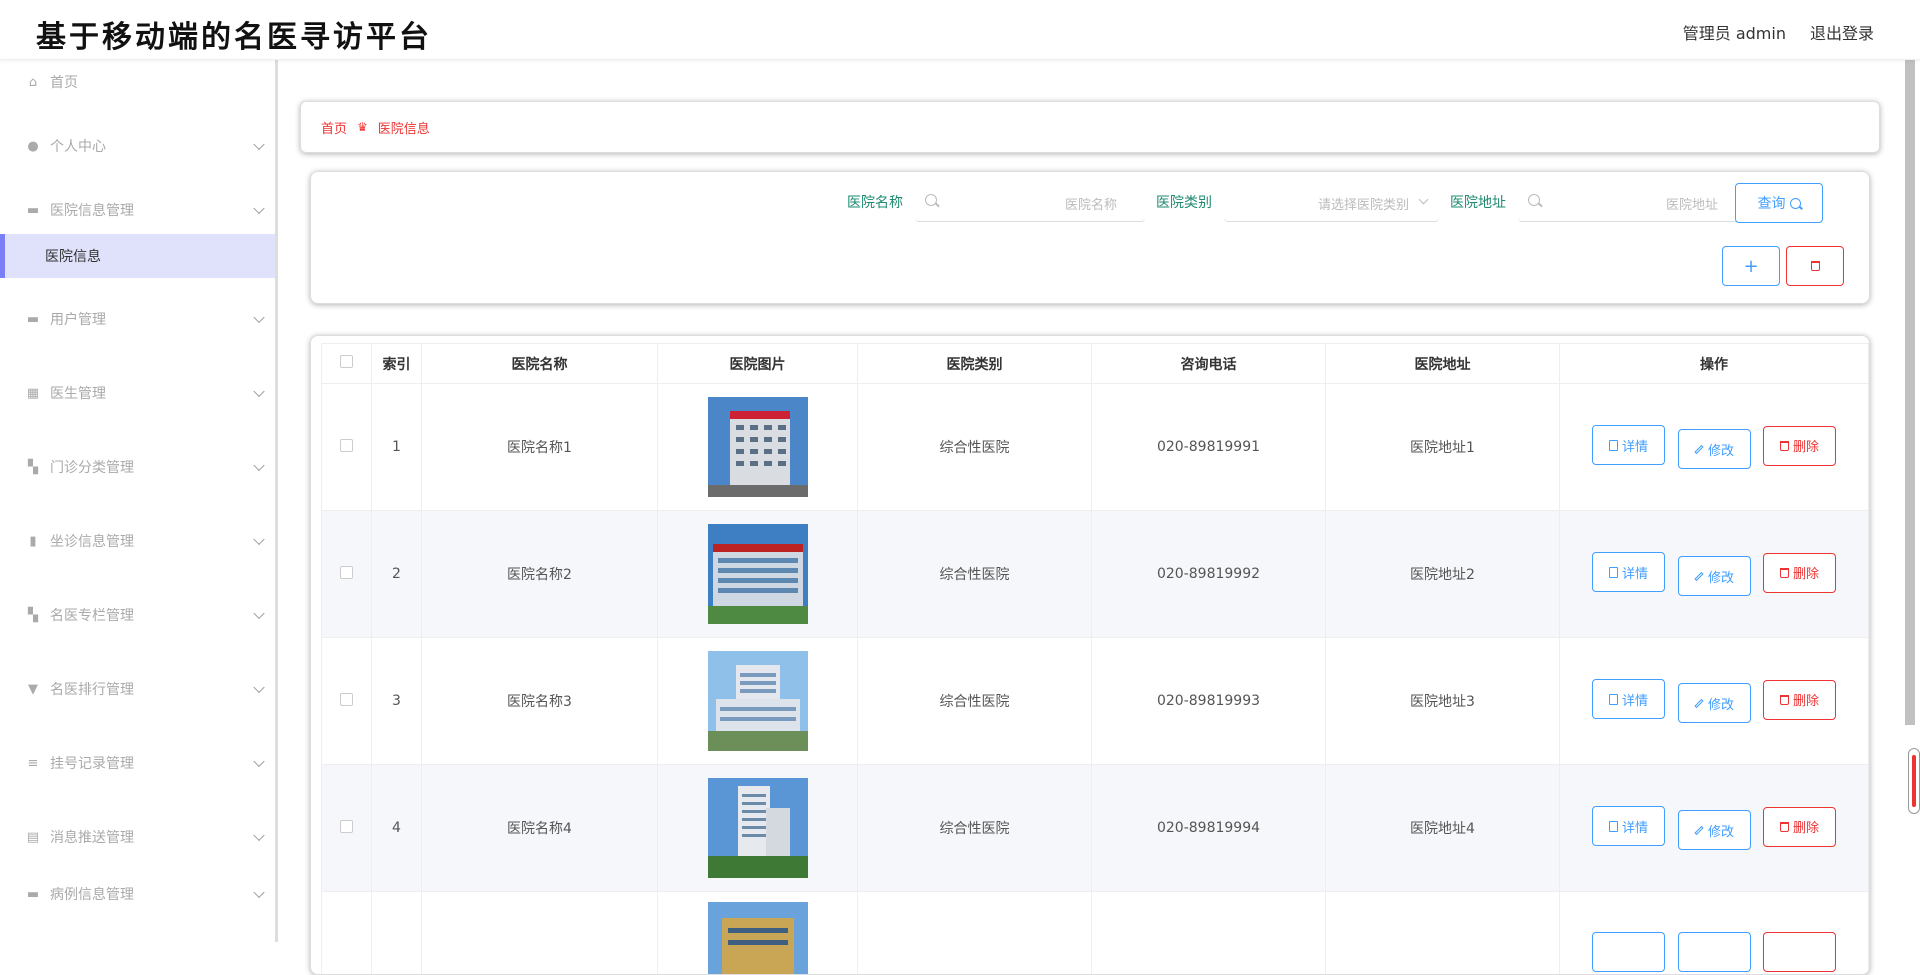 Image resolution: width=1920 pixels, height=975 pixels. I want to click on hospital-name-label: 医院名称, so click(875, 202).